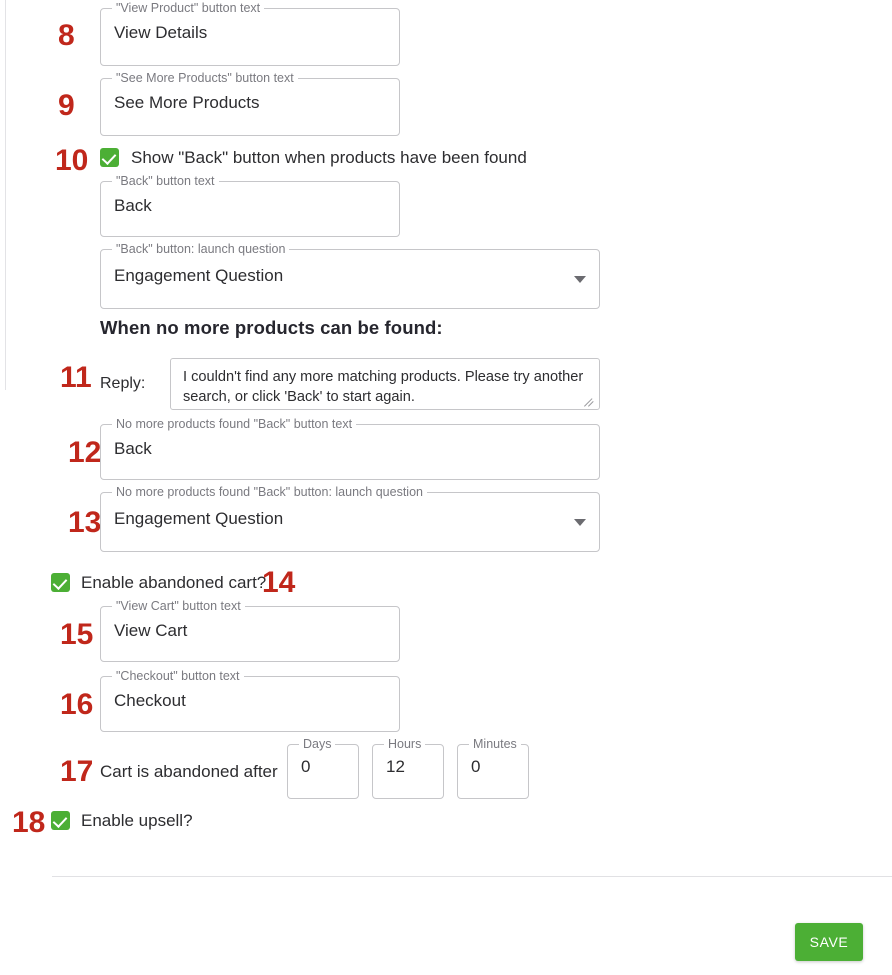 This screenshot has height=975, width=892. Describe the element at coordinates (161, 32) in the screenshot. I see `view-product-button-text-value: View Details` at that location.